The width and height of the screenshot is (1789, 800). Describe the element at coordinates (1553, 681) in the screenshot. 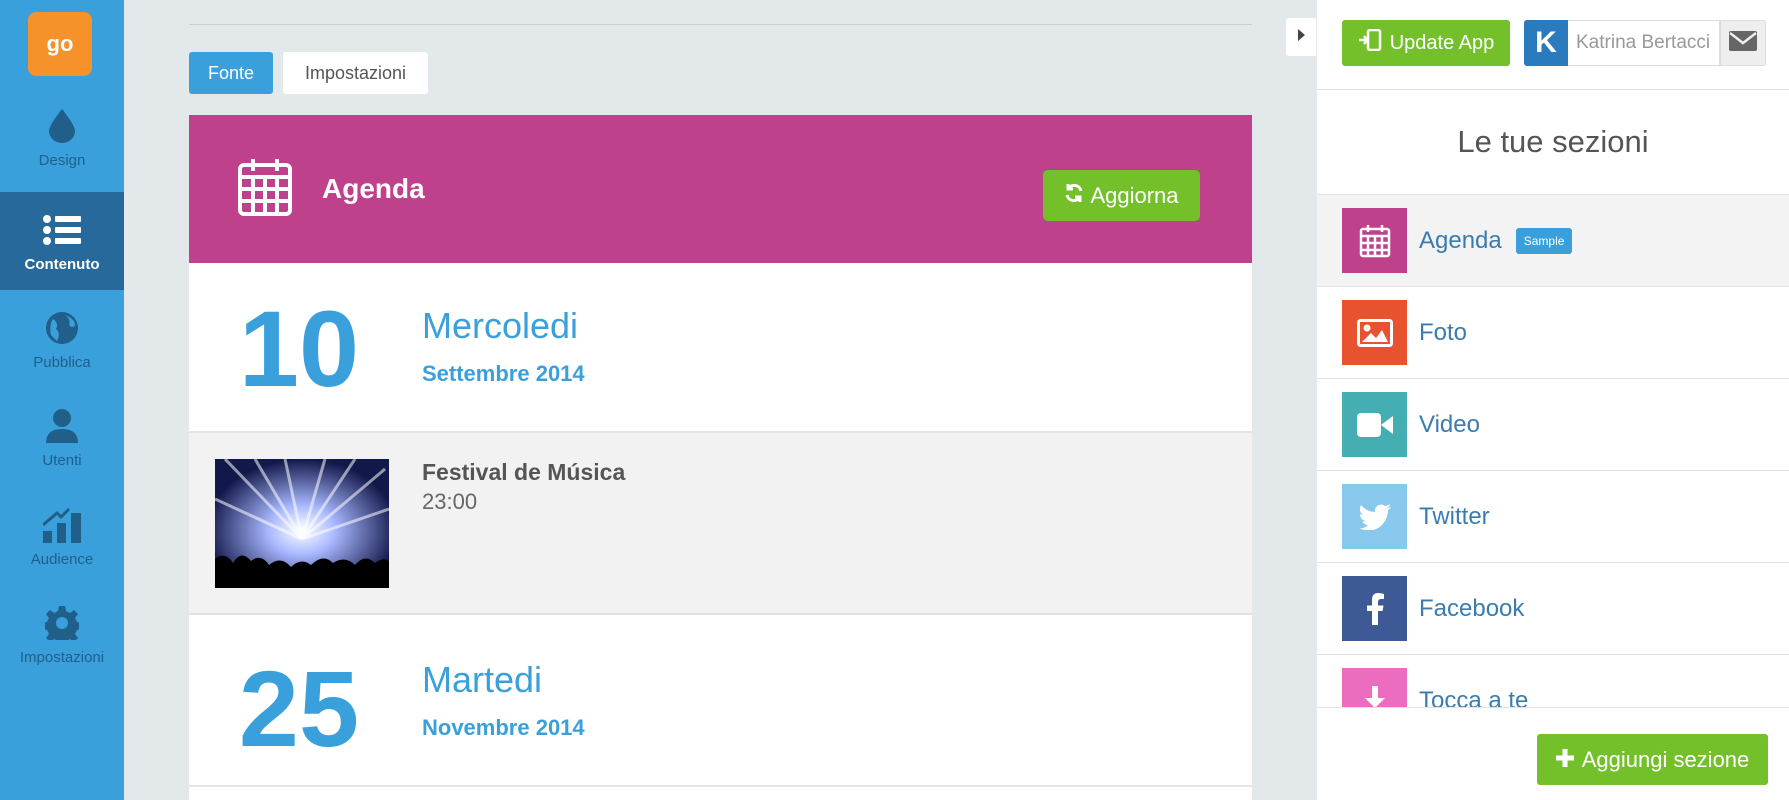

I see `section-item-tocca-a-te: Tocca a te` at that location.